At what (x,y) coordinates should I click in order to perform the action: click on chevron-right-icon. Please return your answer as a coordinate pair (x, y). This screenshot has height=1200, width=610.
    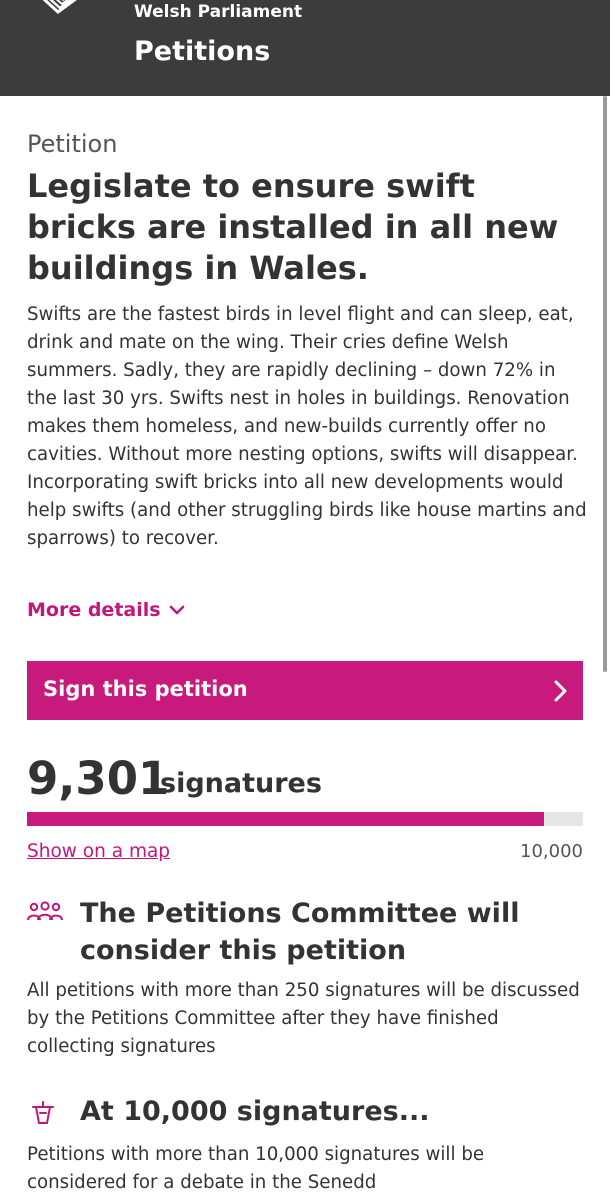
    Looking at the image, I should click on (560, 691).